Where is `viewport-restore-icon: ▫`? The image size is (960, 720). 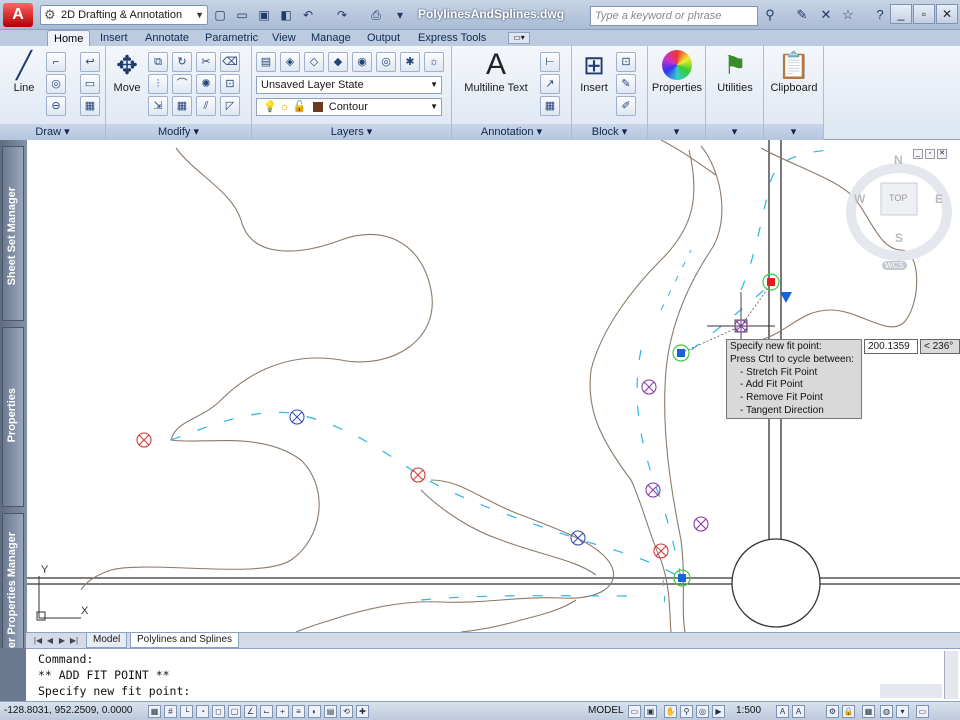 viewport-restore-icon: ▫ is located at coordinates (930, 154).